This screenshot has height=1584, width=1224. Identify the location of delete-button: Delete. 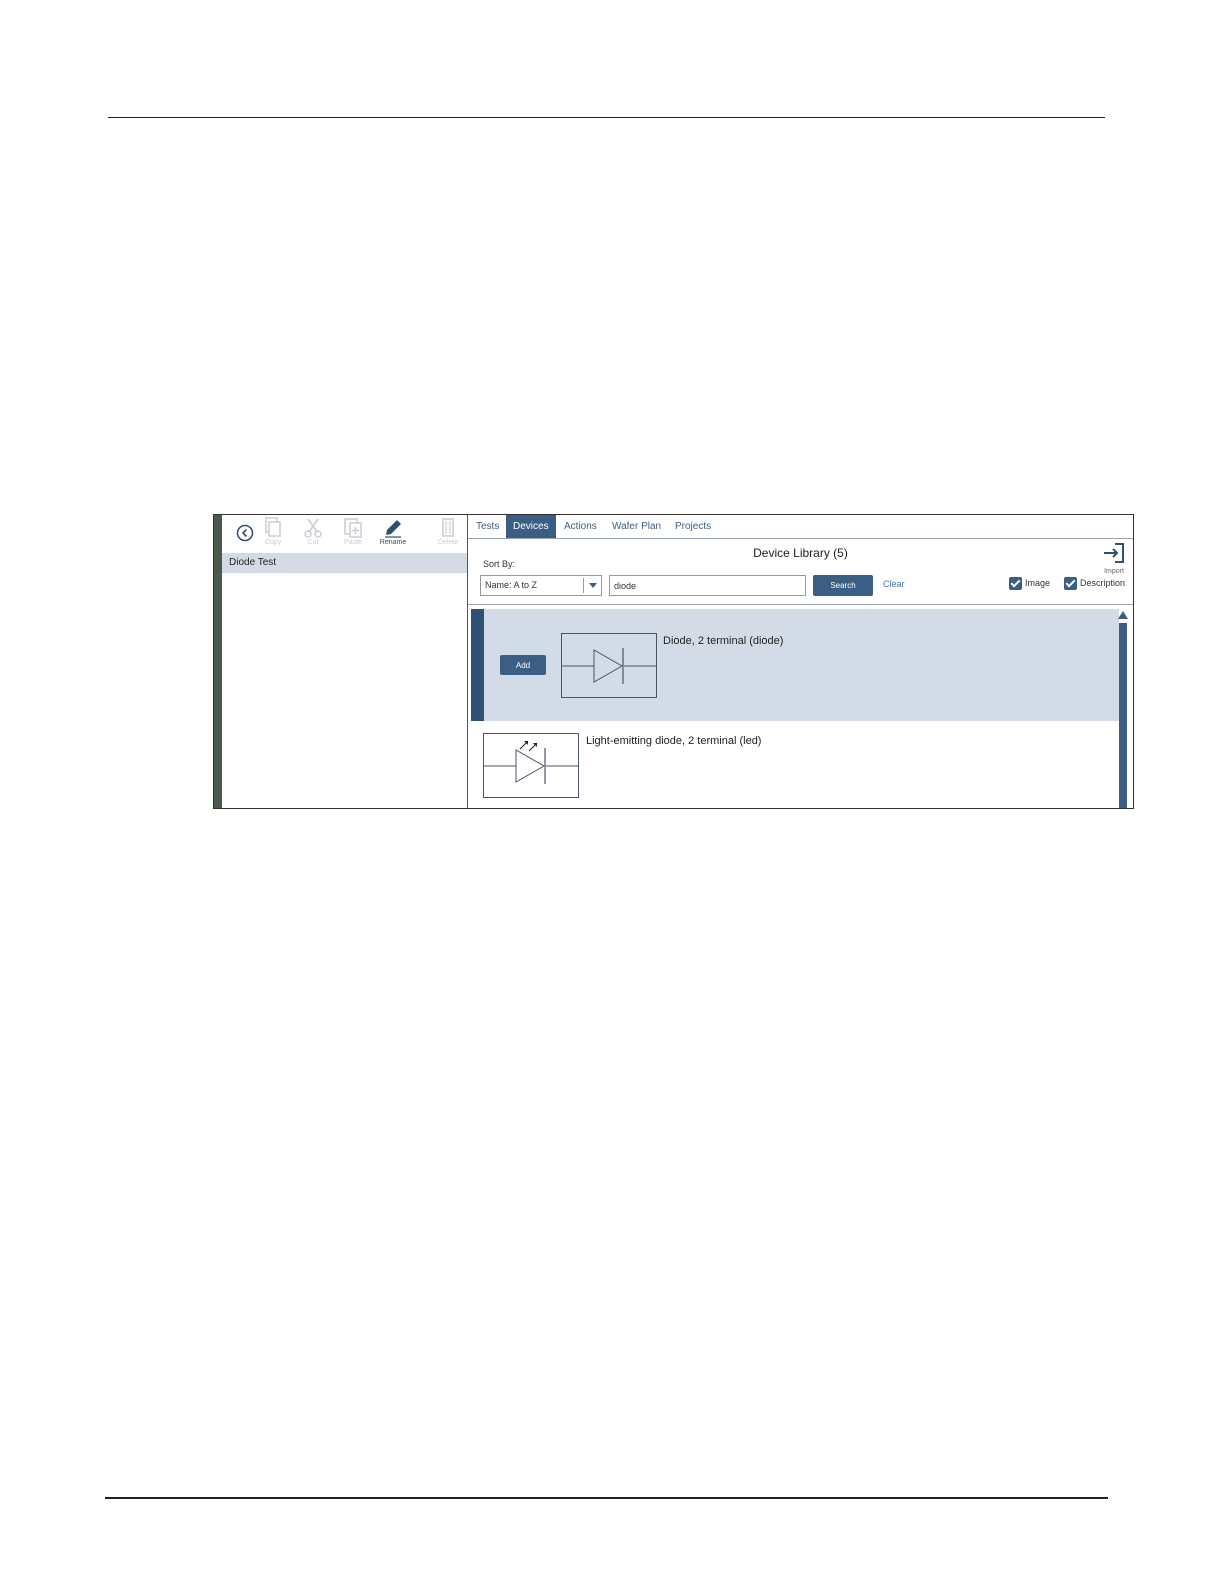
(448, 534).